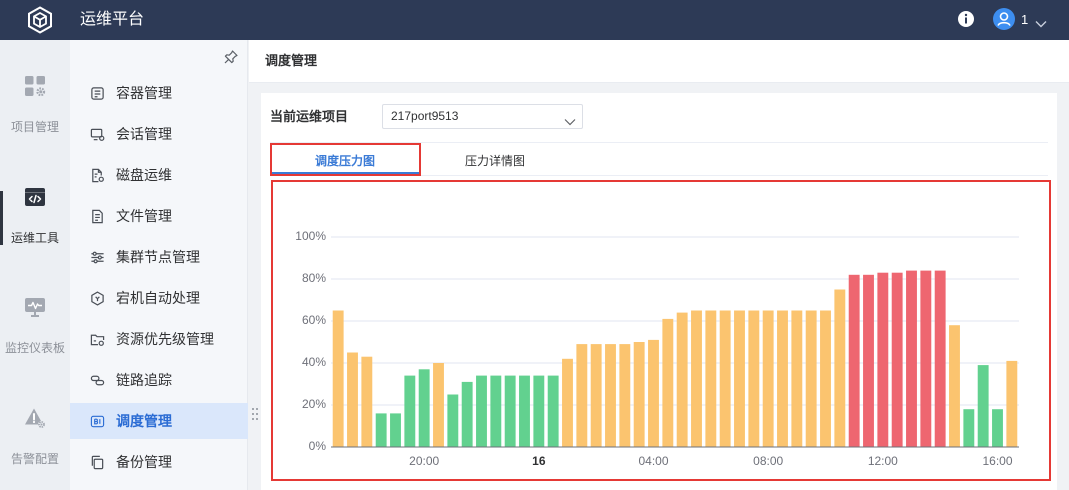 This screenshot has height=490, width=1069. What do you see at coordinates (165, 339) in the screenshot?
I see `menu-item-label: 资源优先级管理` at bounding box center [165, 339].